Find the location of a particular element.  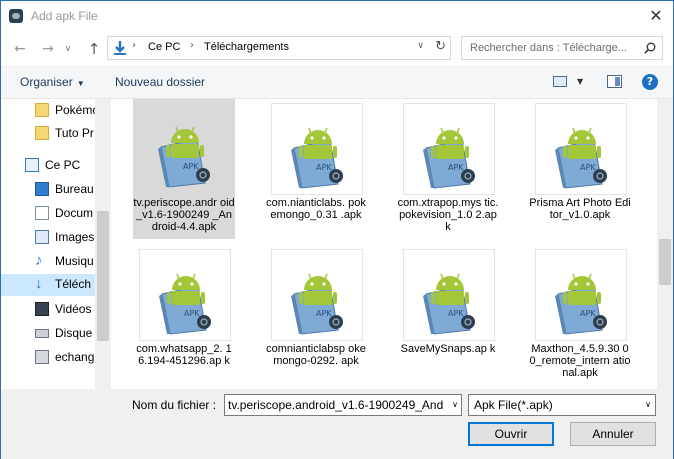

file-name: Prisma Art Photo Editor_v1.0.apk is located at coordinates (580, 209).